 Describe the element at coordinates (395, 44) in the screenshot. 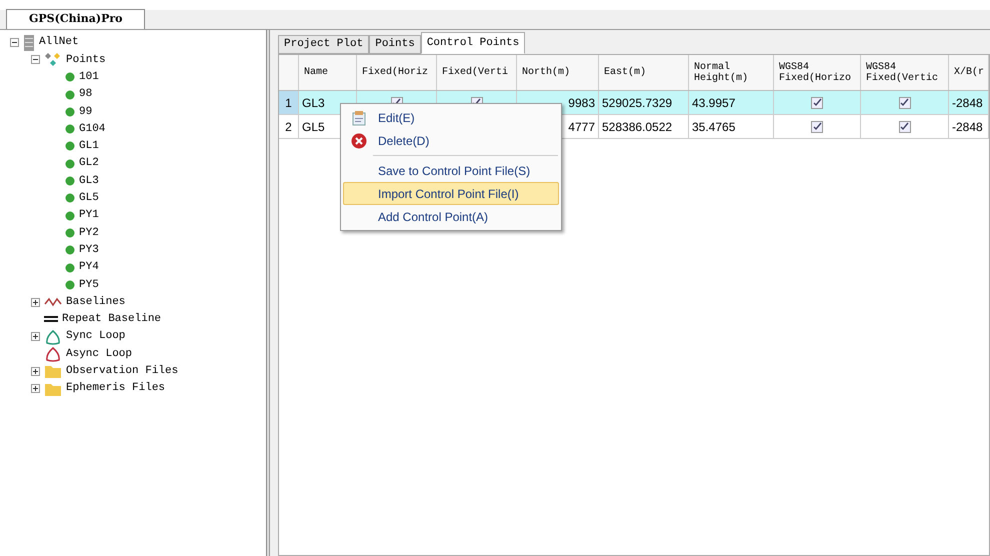

I see `tab: Points` at that location.